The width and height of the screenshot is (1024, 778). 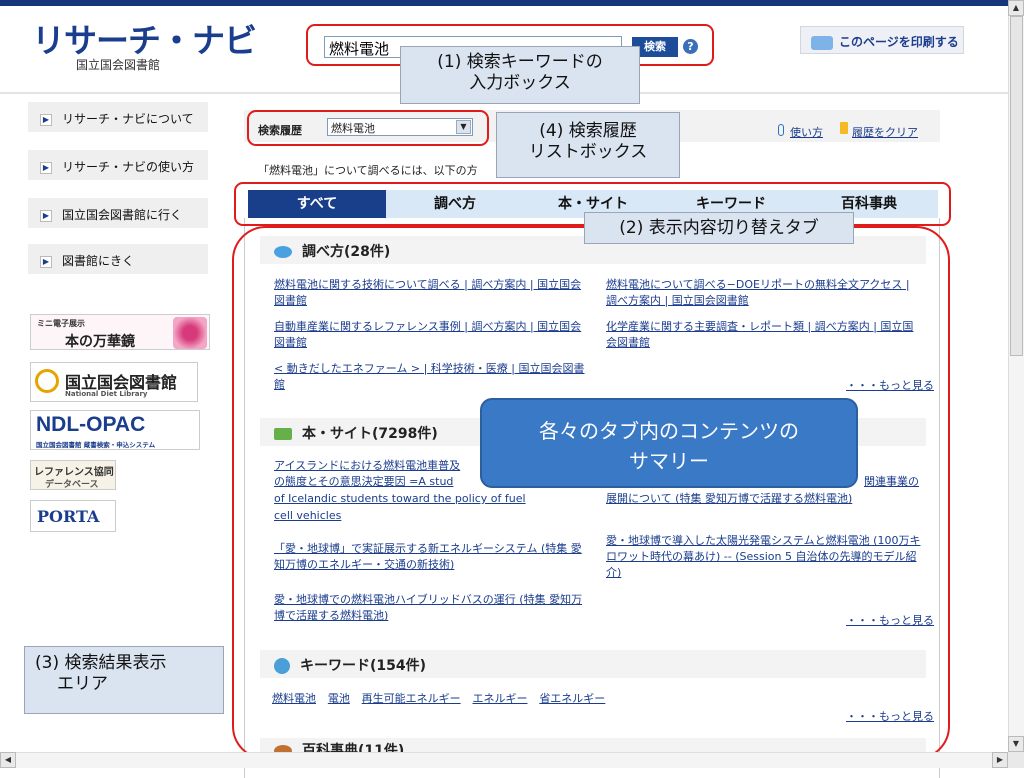 I want to click on banner-ndl-opac: NDL-OPAC 国立国会図書館 蔵書検索・申込システム, so click(x=115, y=430).